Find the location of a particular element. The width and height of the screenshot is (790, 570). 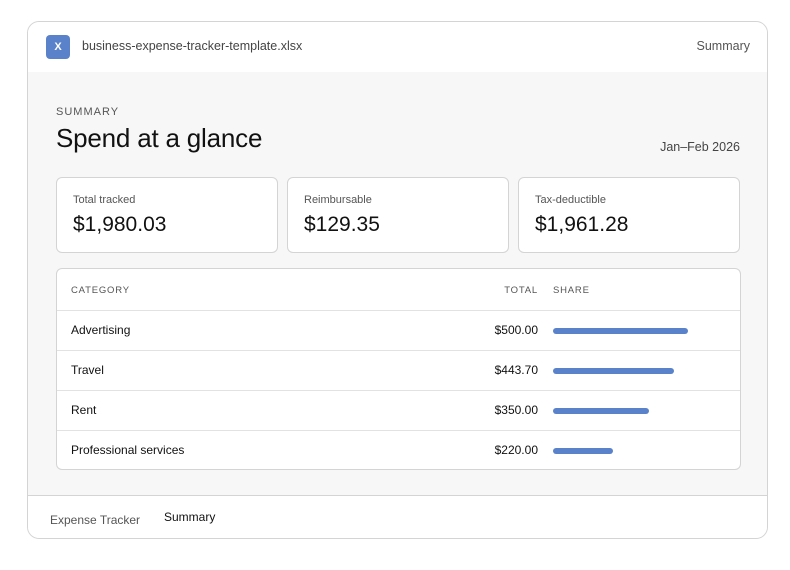

card-label: Tax-deductible is located at coordinates (570, 200).